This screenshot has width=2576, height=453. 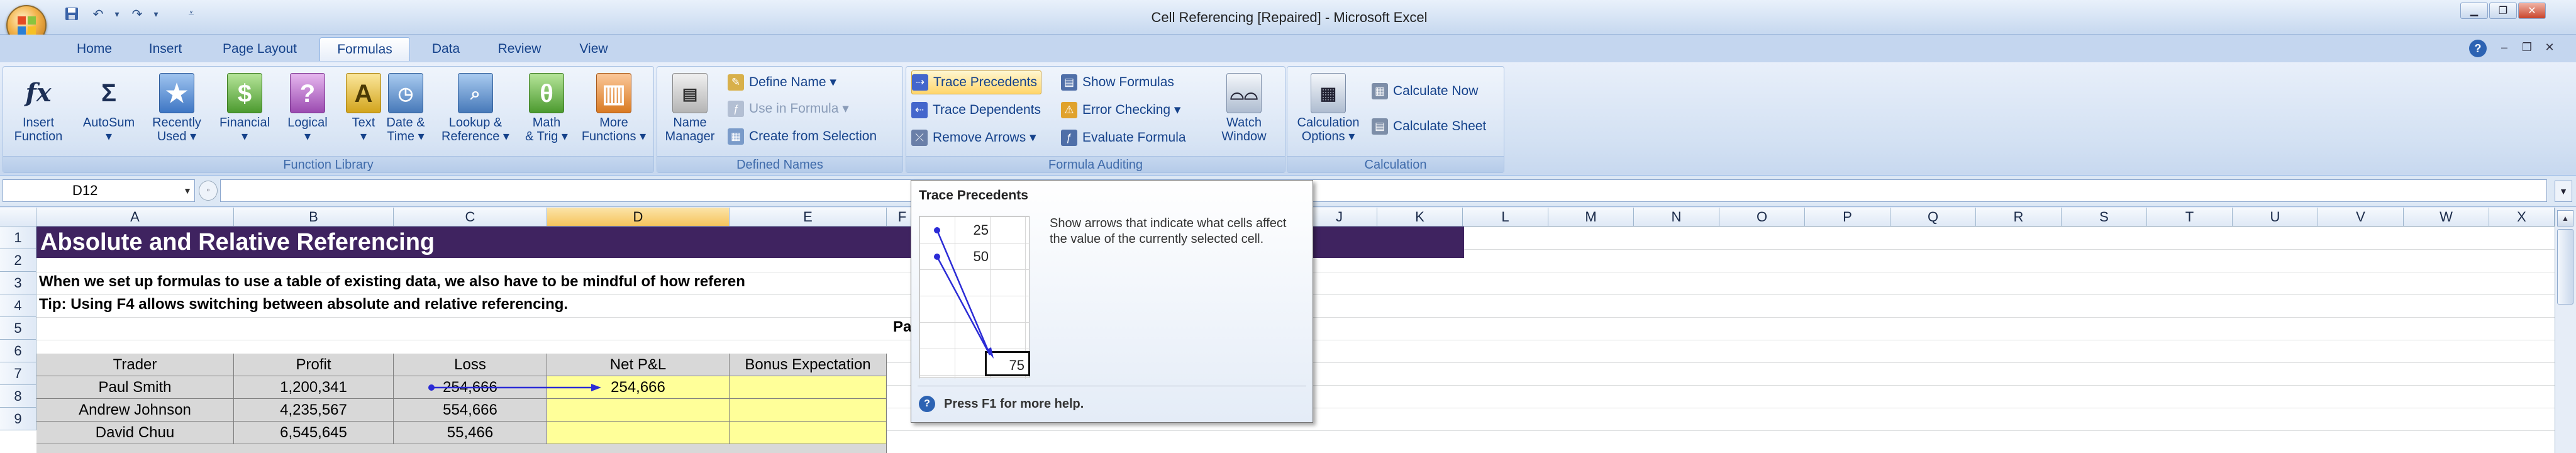 What do you see at coordinates (191, 14) in the screenshot?
I see `customize-qat-icon: ⩡` at bounding box center [191, 14].